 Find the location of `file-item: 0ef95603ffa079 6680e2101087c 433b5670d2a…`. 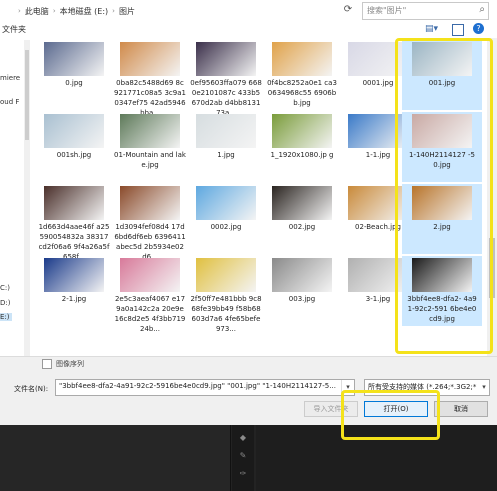

file-item: 0ef95603ffa079 6680e2101087c 433b5670d2a… is located at coordinates (226, 78).